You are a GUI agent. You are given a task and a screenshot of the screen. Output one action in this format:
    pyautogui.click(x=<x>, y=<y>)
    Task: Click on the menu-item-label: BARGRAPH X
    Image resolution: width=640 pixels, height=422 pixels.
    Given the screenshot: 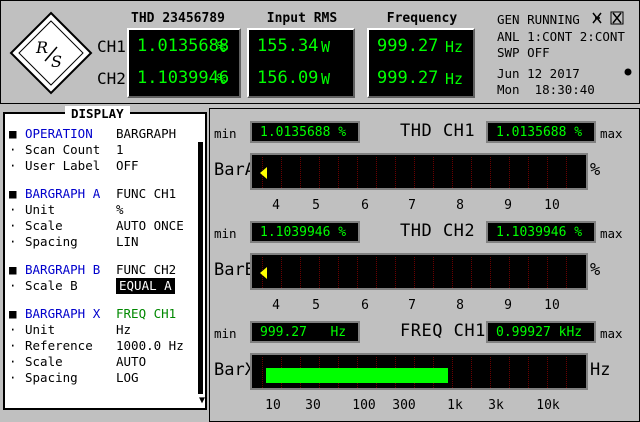 What is the action you would take?
    pyautogui.click(x=63, y=313)
    